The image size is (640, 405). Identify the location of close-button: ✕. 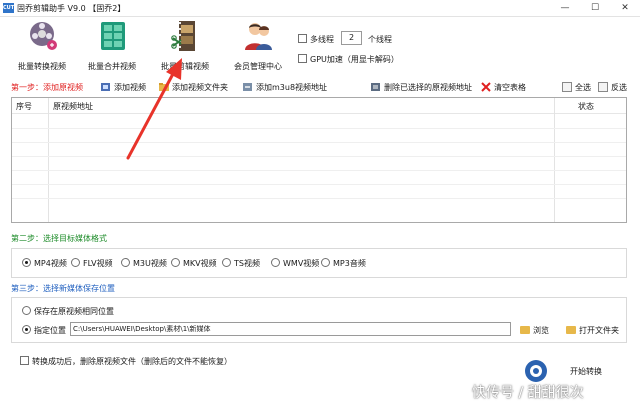
(625, 8).